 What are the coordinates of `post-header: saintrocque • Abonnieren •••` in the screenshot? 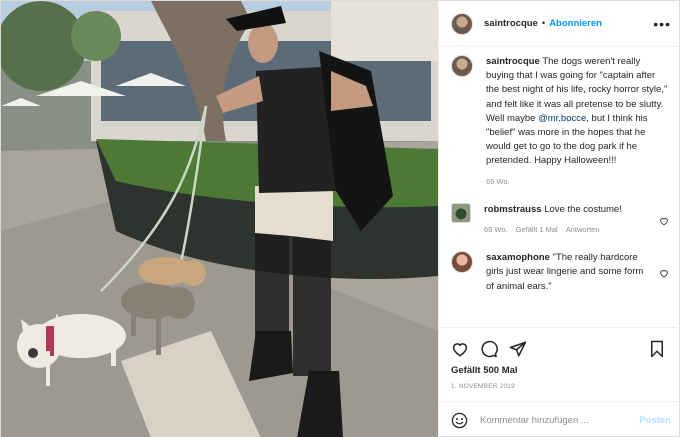 It's located at (559, 24).